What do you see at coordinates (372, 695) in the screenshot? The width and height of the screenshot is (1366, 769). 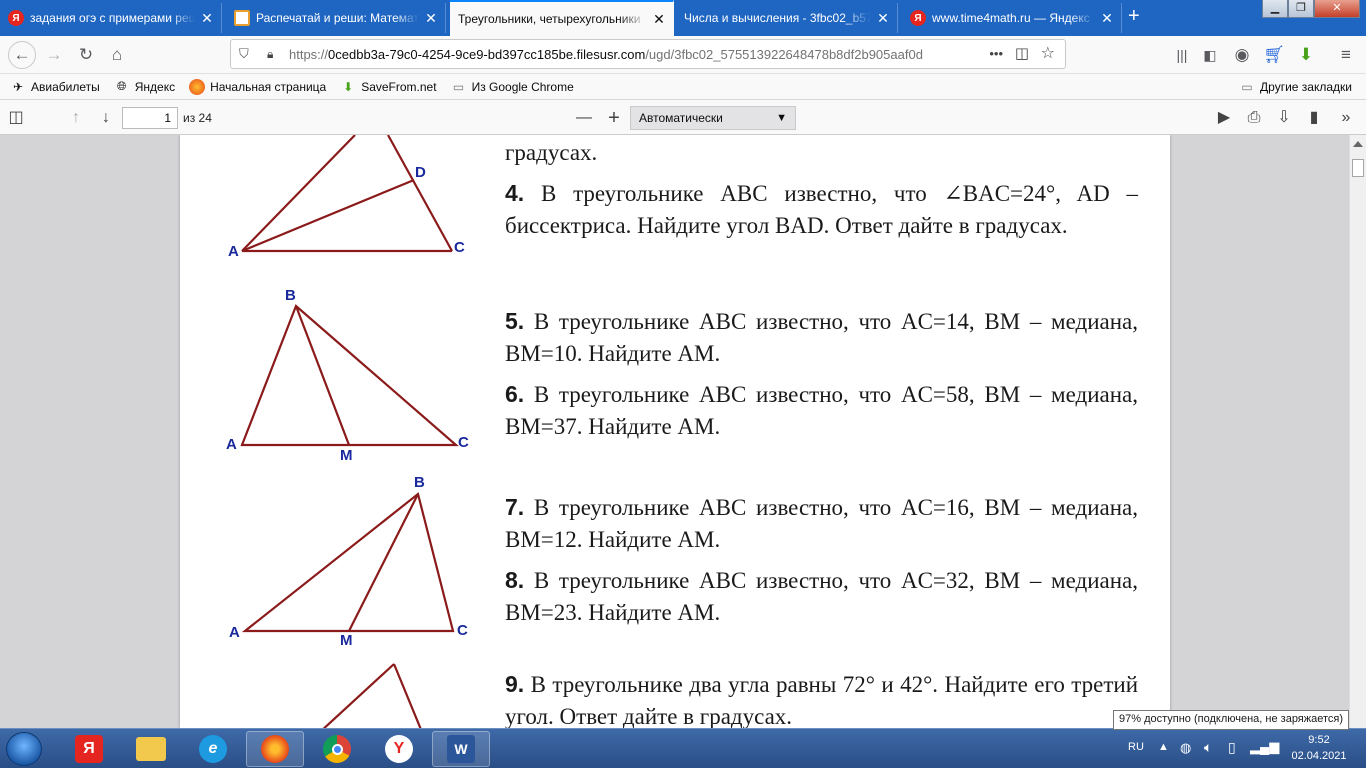 I see `triangle-figure-partial` at bounding box center [372, 695].